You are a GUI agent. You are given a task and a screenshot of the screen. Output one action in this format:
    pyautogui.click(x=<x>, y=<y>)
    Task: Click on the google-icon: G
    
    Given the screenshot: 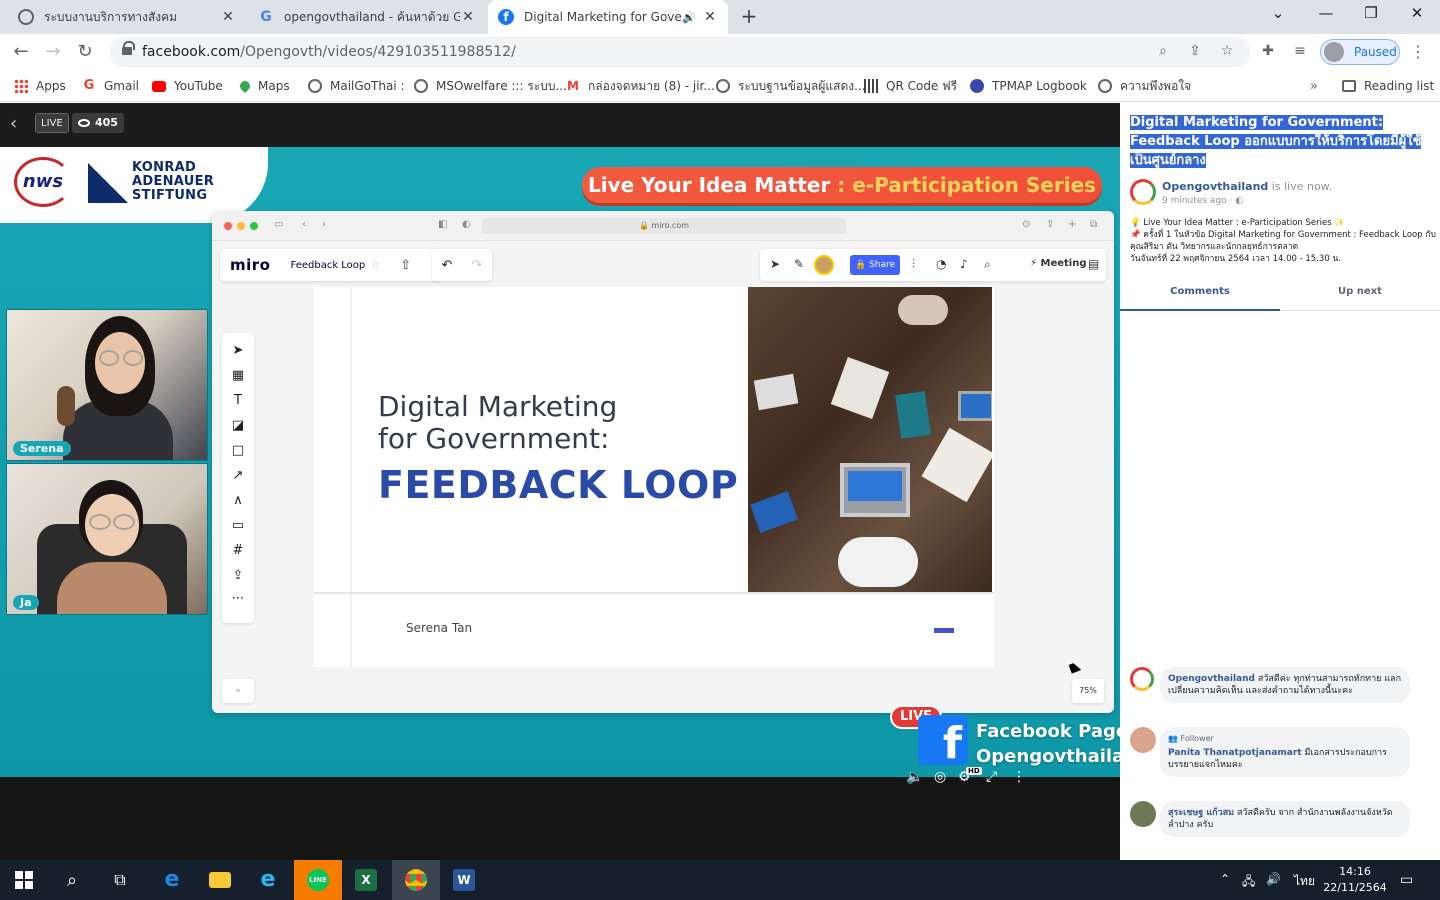 What is the action you would take?
    pyautogui.click(x=89, y=85)
    